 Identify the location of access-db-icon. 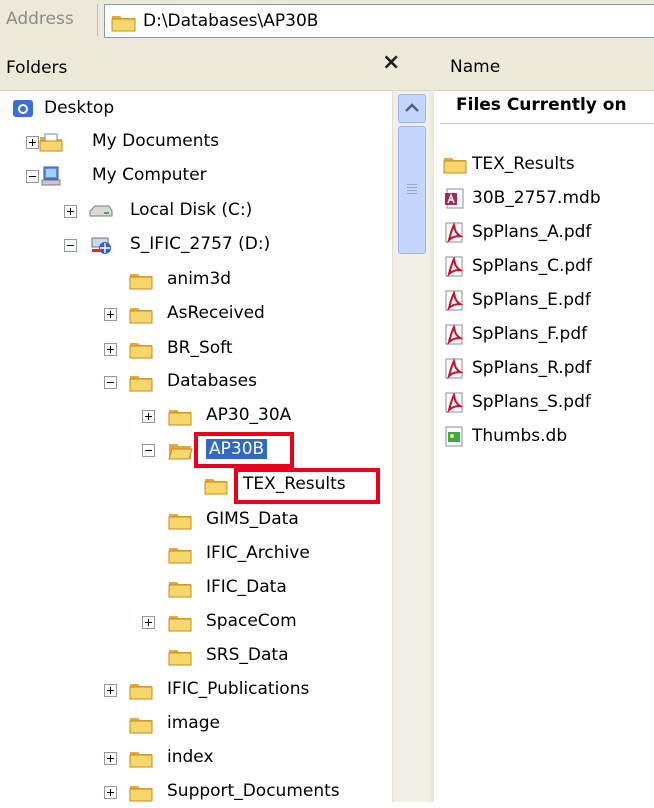
(455, 198).